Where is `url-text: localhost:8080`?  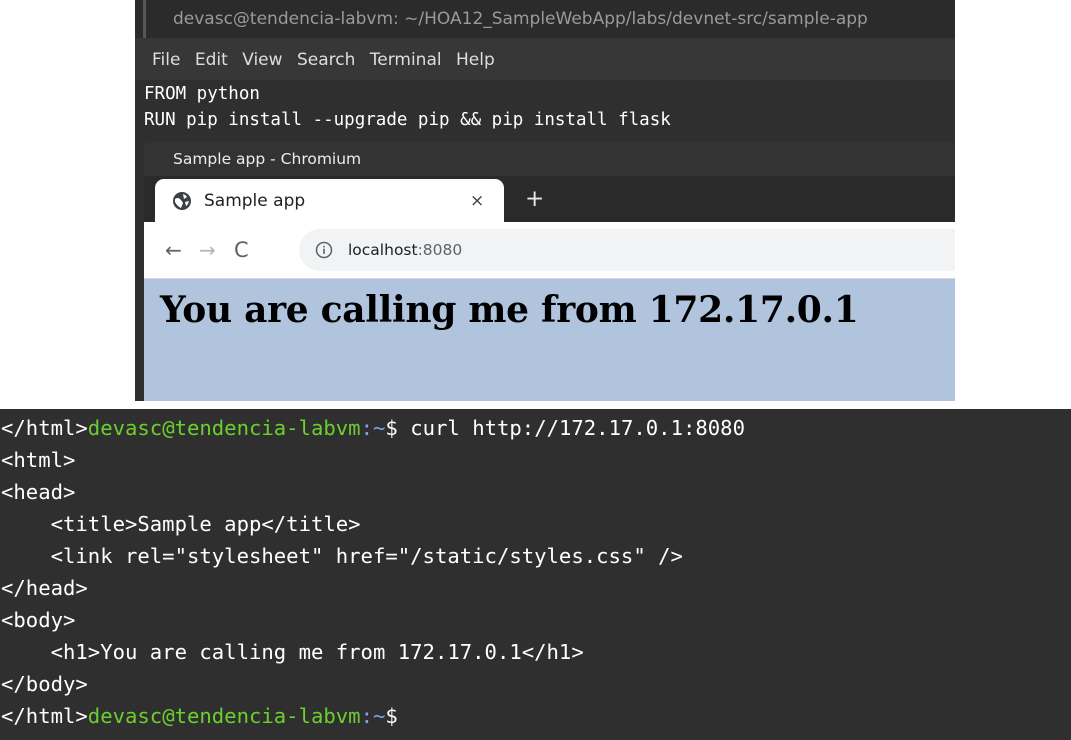 url-text: localhost:8080 is located at coordinates (405, 250).